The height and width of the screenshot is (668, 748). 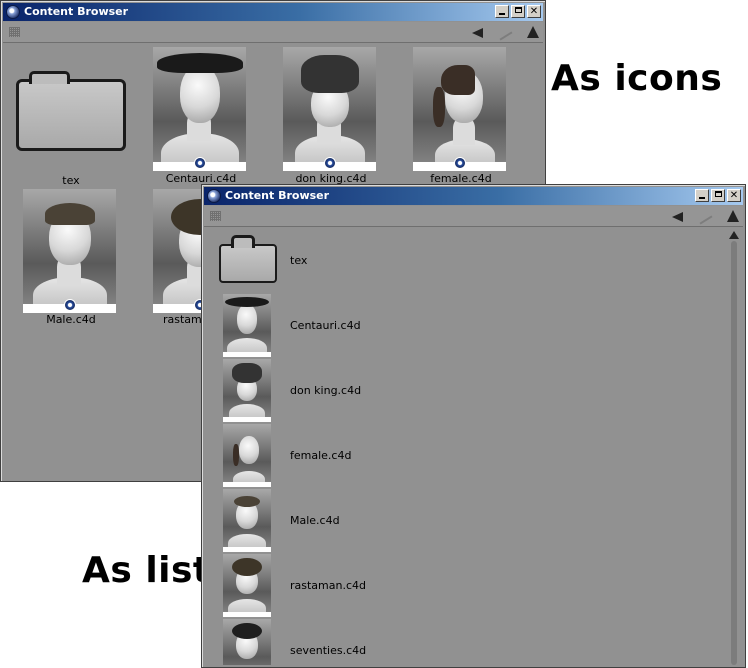 I want to click on list-item-male: Male.c4d, so click(x=464, y=519).